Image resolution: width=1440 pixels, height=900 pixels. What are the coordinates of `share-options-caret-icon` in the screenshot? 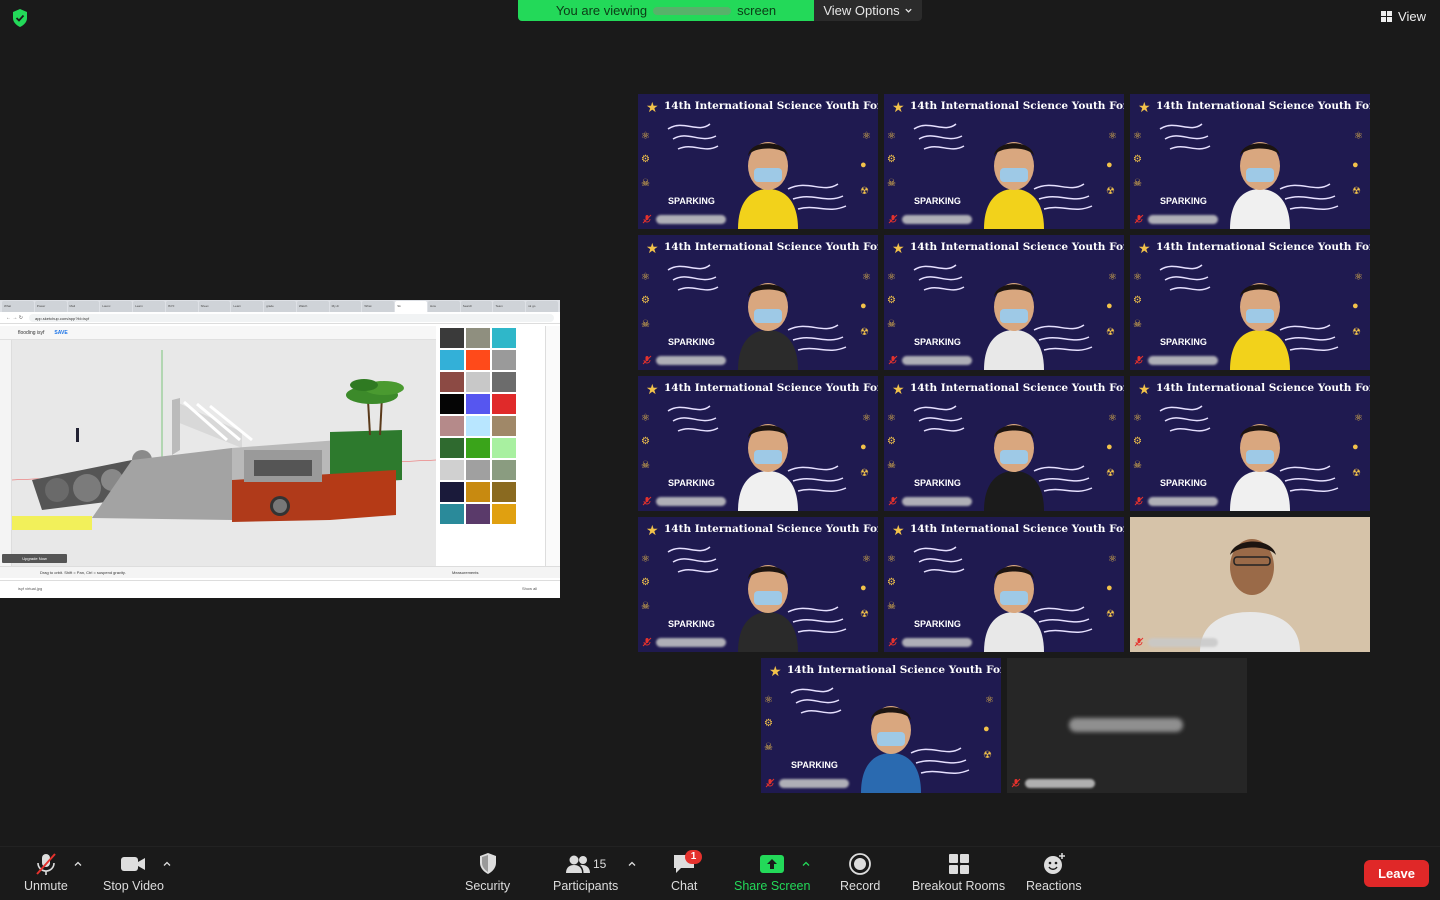 It's located at (806, 864).